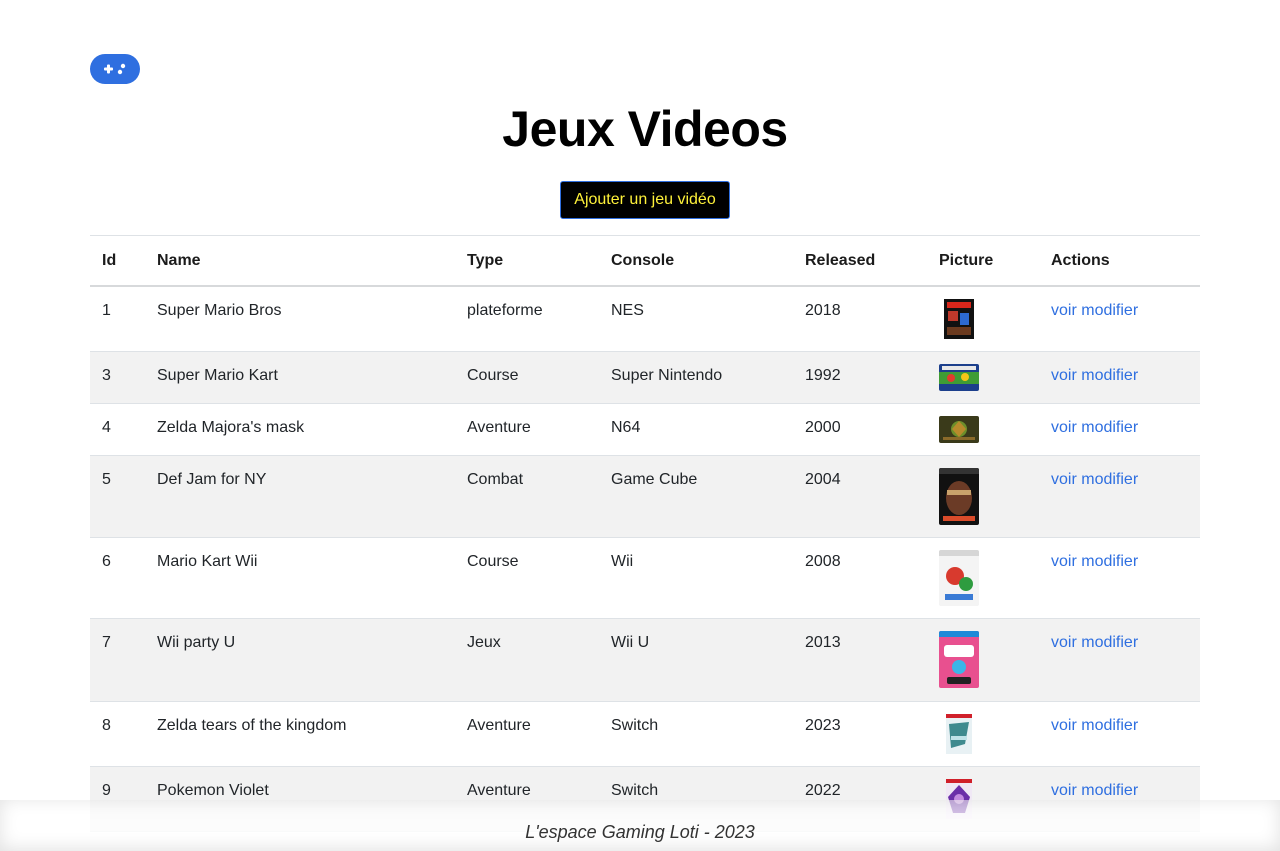  I want to click on cell-released: 2013, so click(860, 660).